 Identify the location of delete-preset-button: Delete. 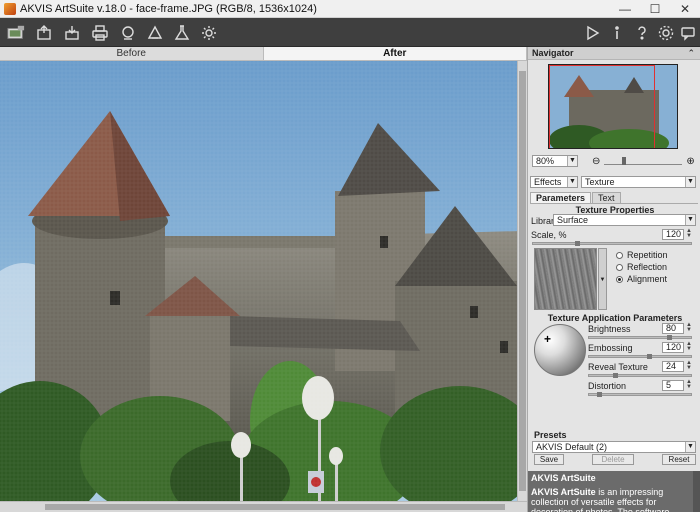
(613, 459).